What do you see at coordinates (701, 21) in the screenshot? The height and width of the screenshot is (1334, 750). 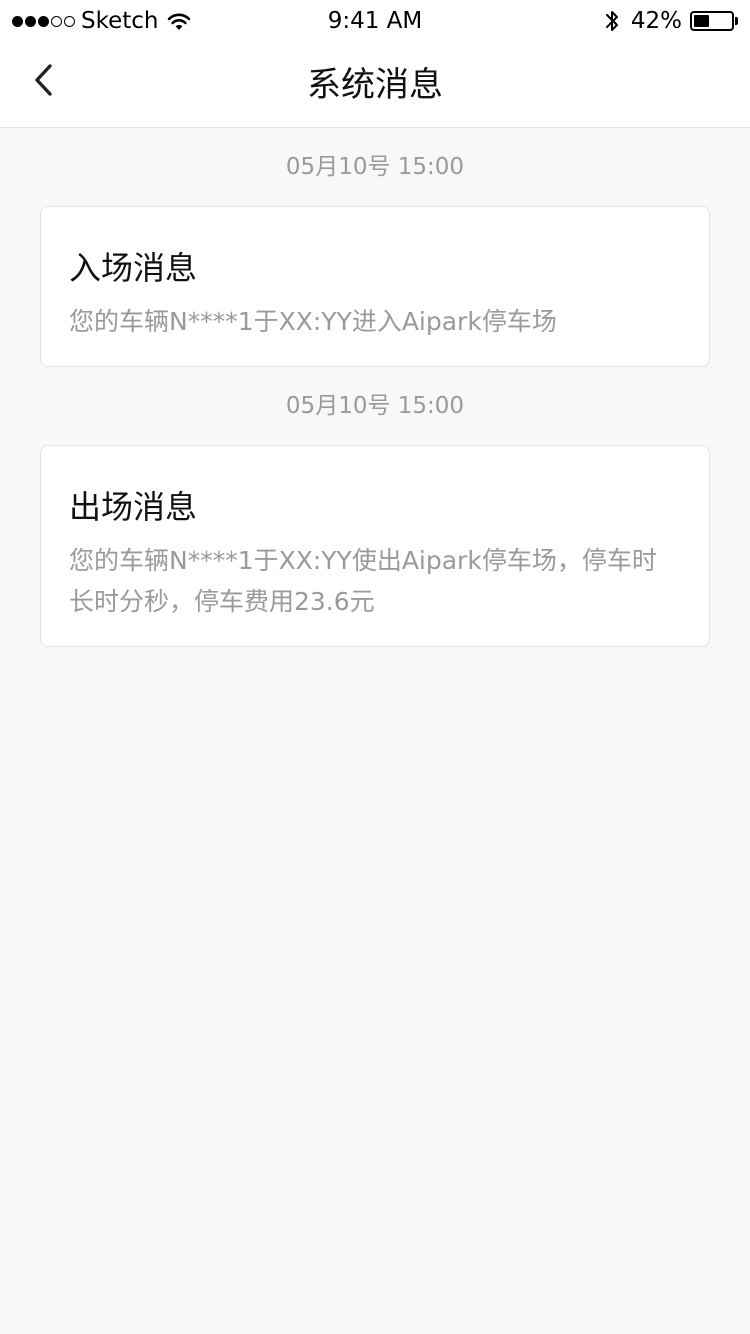 I see `battery-level` at bounding box center [701, 21].